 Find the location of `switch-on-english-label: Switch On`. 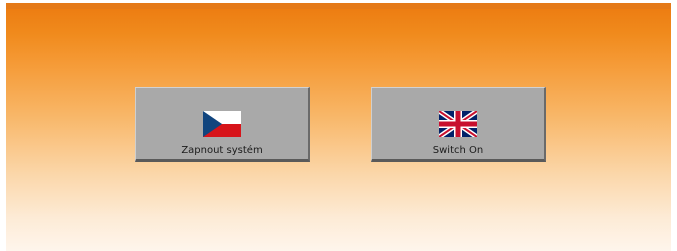

switch-on-english-label: Switch On is located at coordinates (458, 150).